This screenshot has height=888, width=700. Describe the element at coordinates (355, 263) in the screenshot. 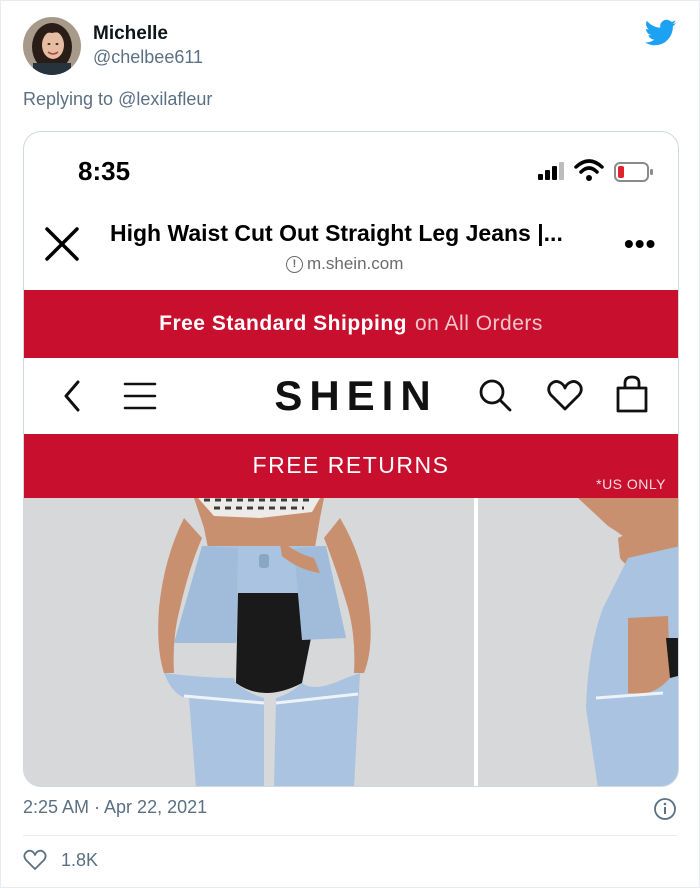

I see `browser-url-text: m.shein.com` at that location.